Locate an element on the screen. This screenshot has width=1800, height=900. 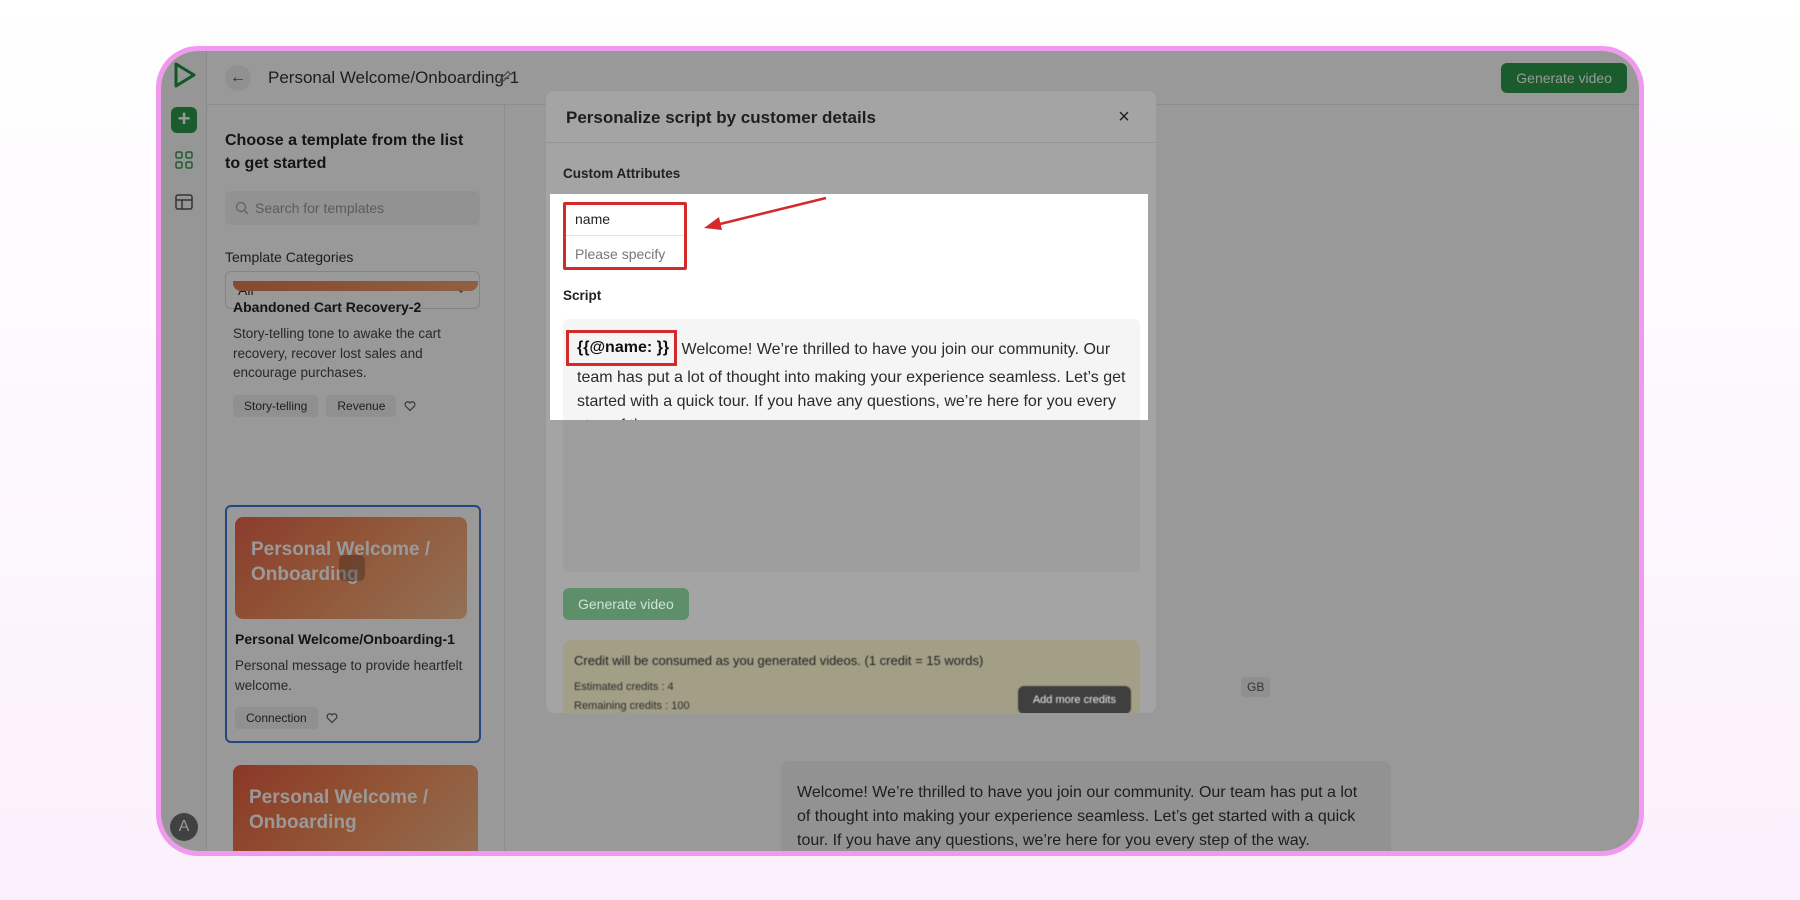
modal-header: Personalize script by customer details × is located at coordinates (851, 117).